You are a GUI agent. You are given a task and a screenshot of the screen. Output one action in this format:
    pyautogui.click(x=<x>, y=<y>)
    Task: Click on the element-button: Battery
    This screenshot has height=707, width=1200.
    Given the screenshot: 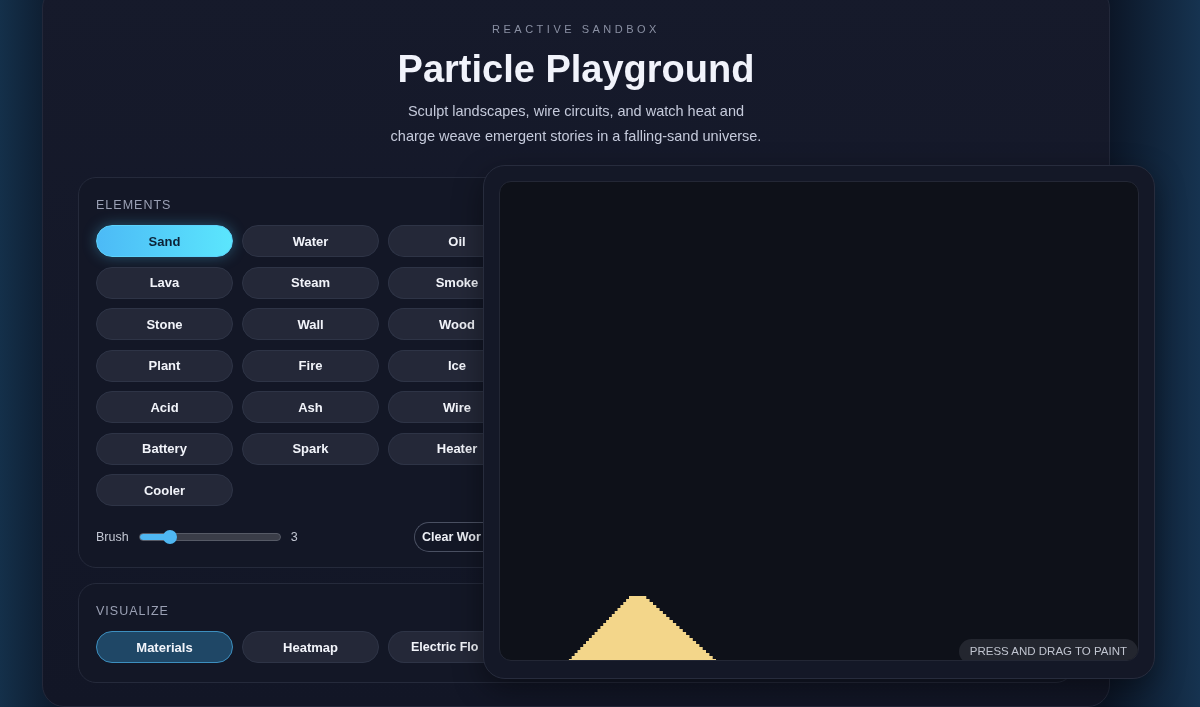 What is the action you would take?
    pyautogui.click(x=164, y=448)
    